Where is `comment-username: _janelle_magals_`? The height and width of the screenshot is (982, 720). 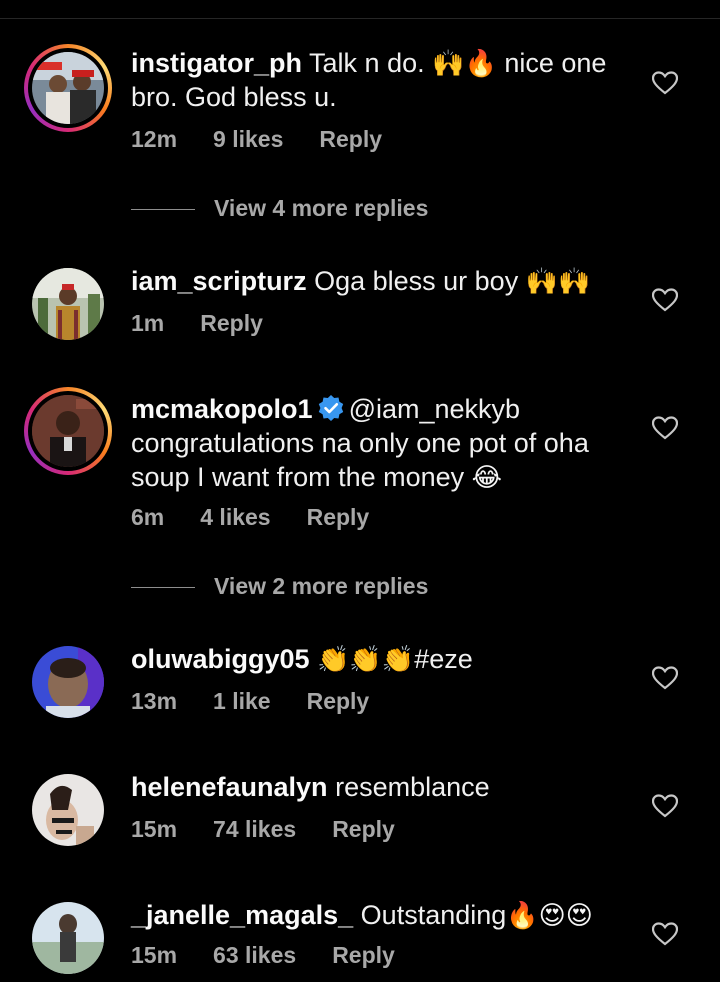
comment-username: _janelle_magals_ is located at coordinates (242, 915).